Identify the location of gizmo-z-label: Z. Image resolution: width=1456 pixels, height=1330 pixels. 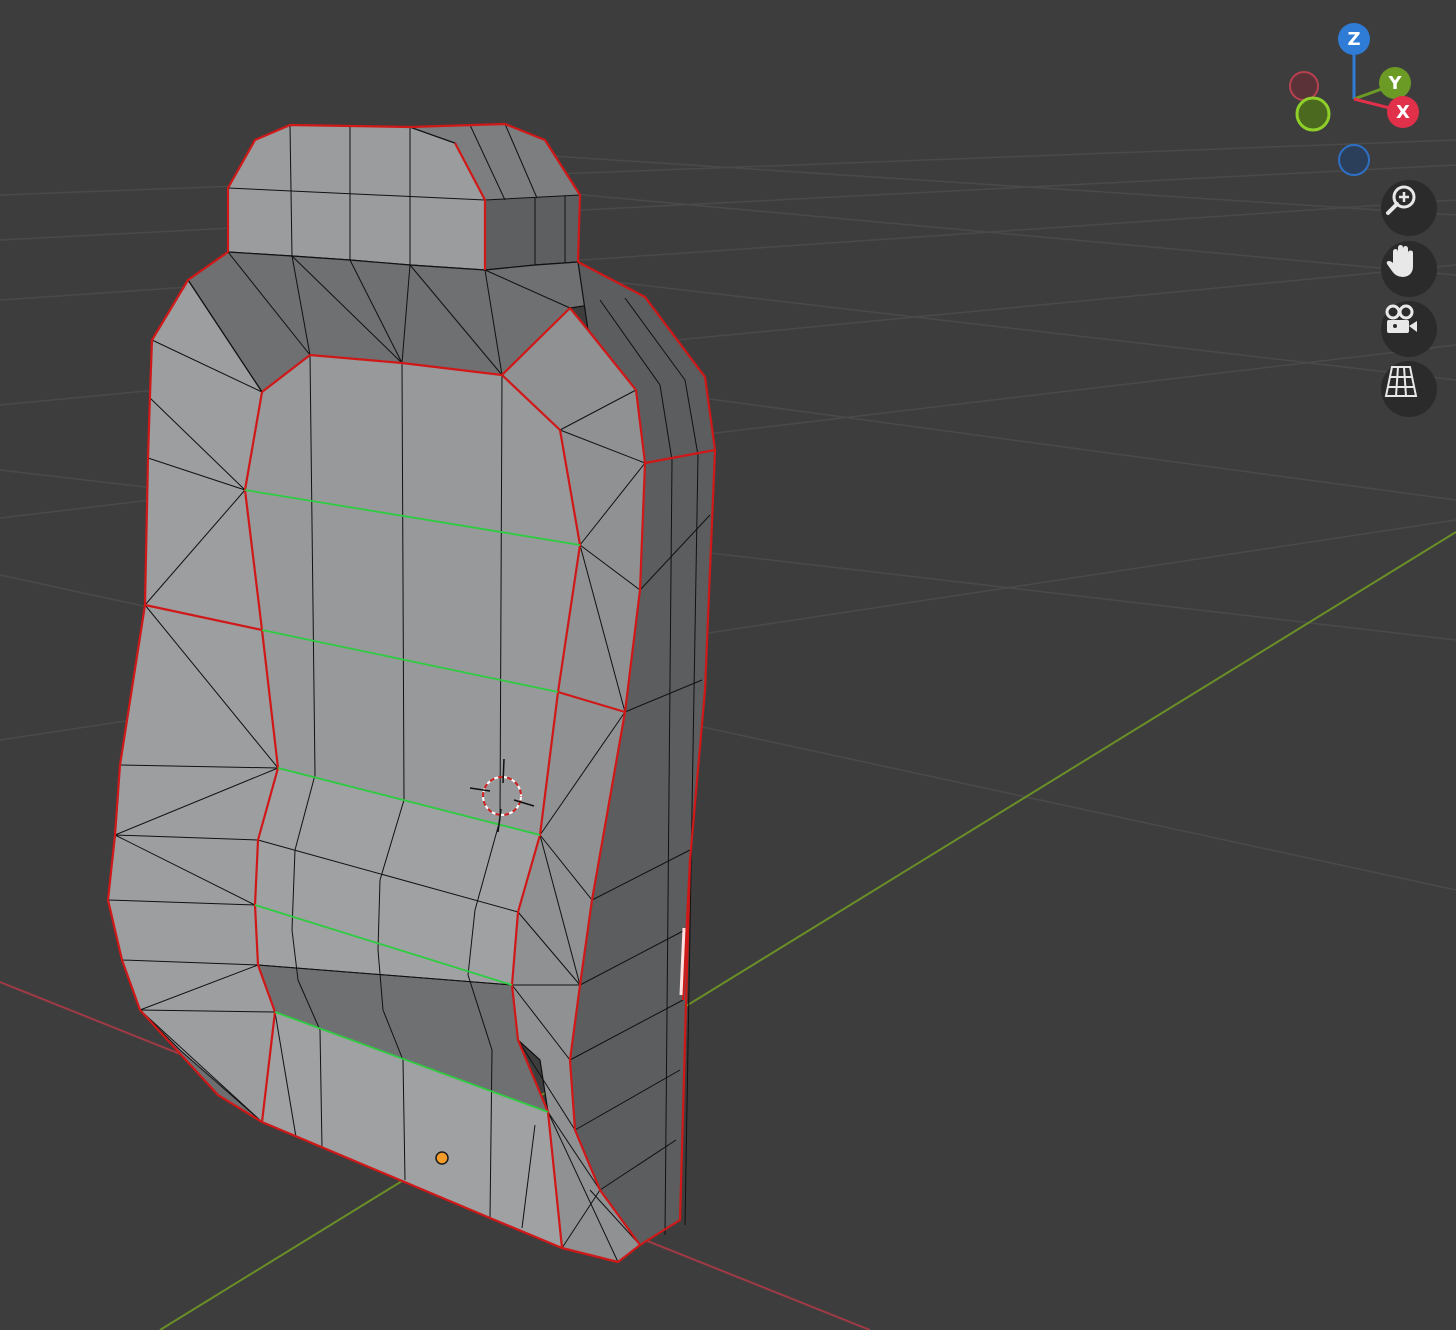
(1353, 39).